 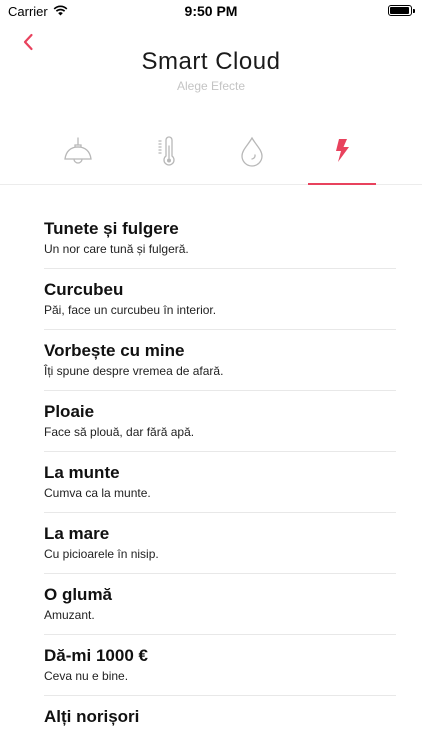 I want to click on effect-title: La munte, so click(x=82, y=472).